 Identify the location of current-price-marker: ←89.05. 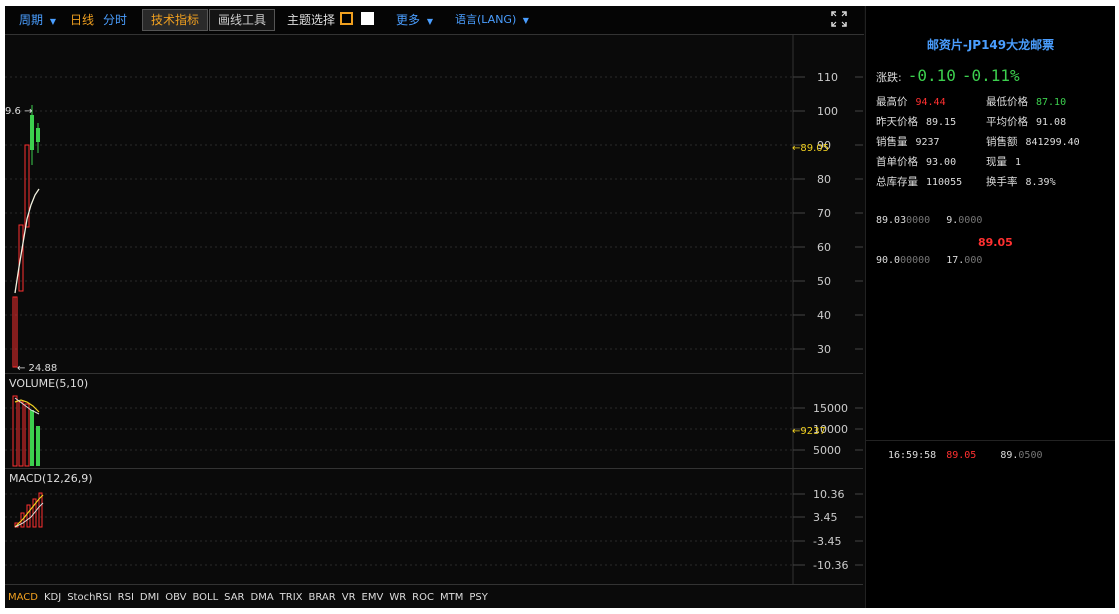
(810, 148).